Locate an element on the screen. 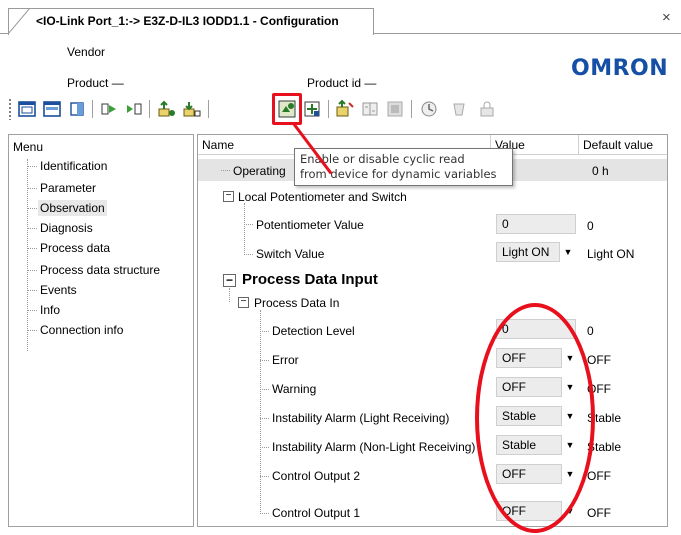 The width and height of the screenshot is (681, 535). switch-default: Light ON is located at coordinates (611, 254).